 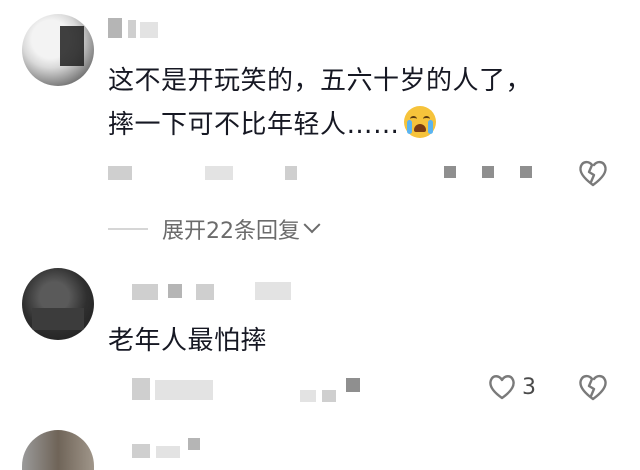 I want to click on heart-icon, so click(x=502, y=387).